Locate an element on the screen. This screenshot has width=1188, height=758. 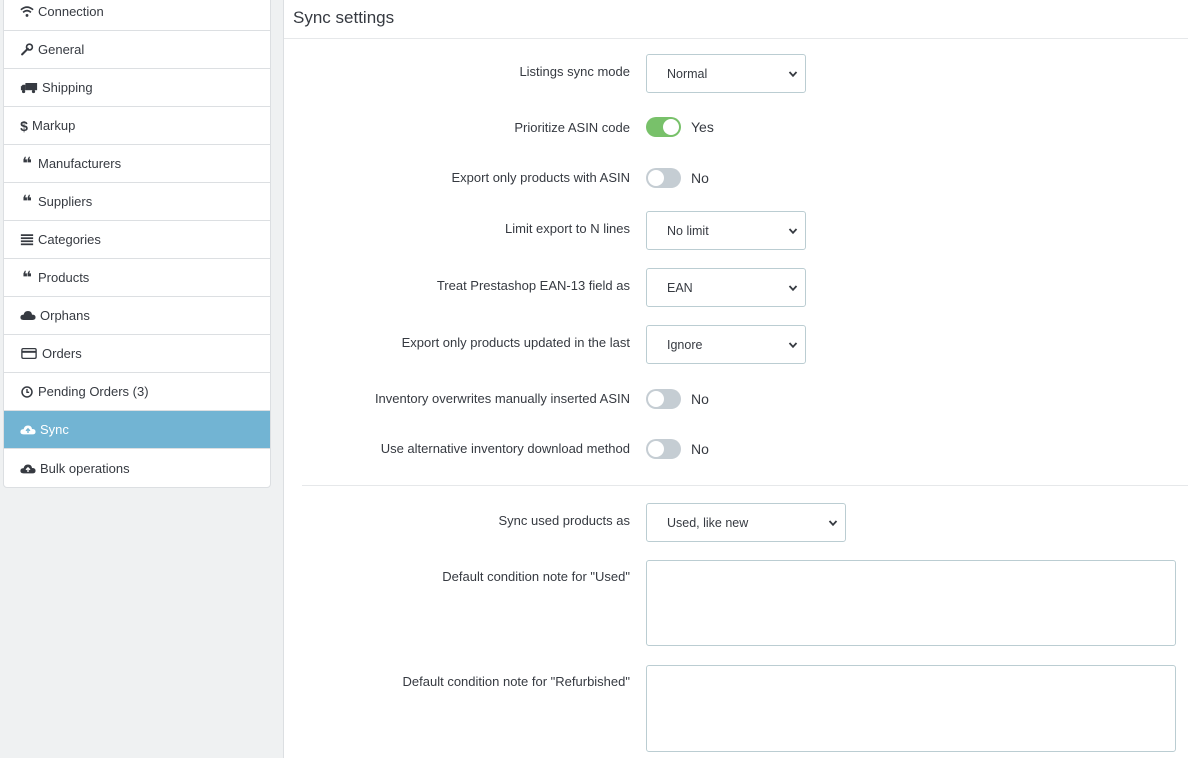
limit-export-select: No limit is located at coordinates (726, 230).